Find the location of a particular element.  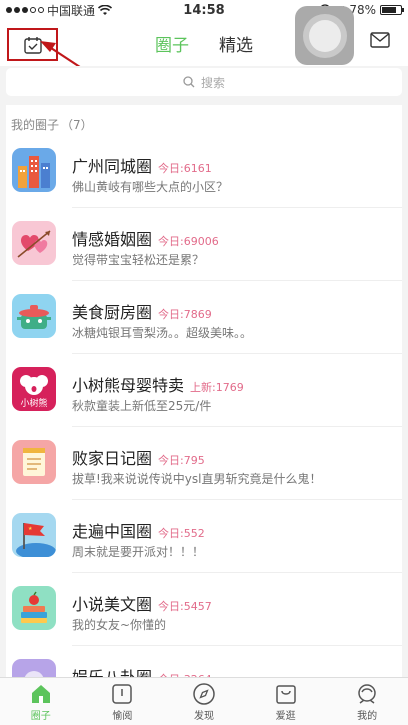

search-placeholder: 搜索 is located at coordinates (212, 82).